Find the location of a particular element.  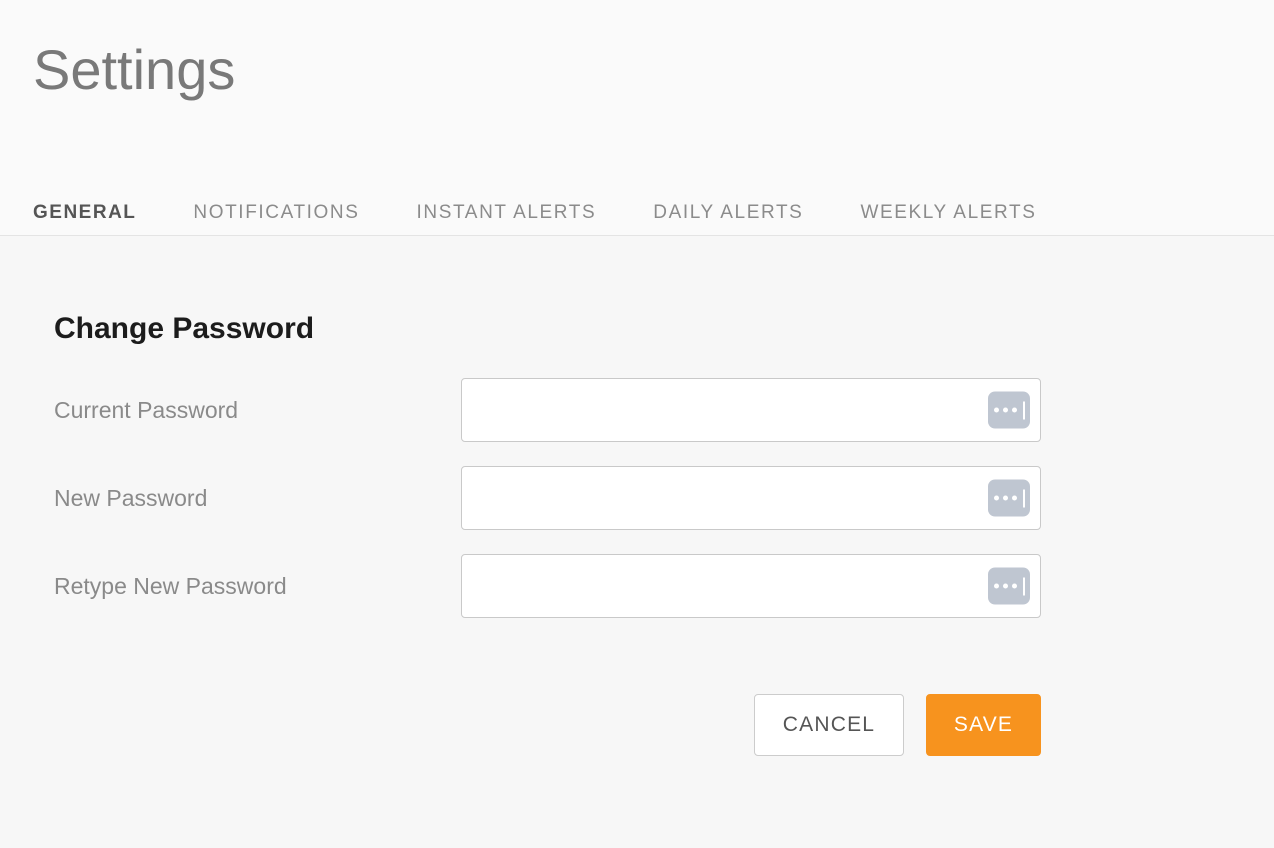

form-row-current-password: Current Password is located at coordinates (637, 422).